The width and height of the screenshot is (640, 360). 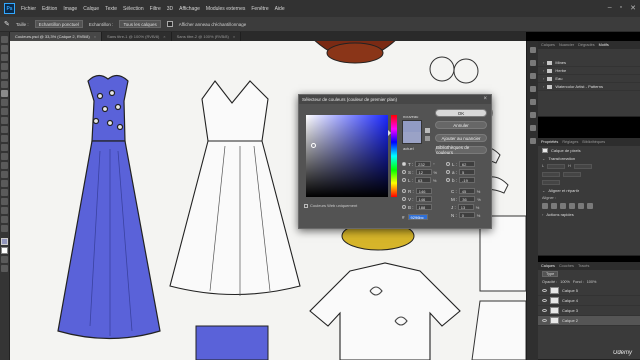 I want to click on more-tools-icon, so click(x=4, y=228).